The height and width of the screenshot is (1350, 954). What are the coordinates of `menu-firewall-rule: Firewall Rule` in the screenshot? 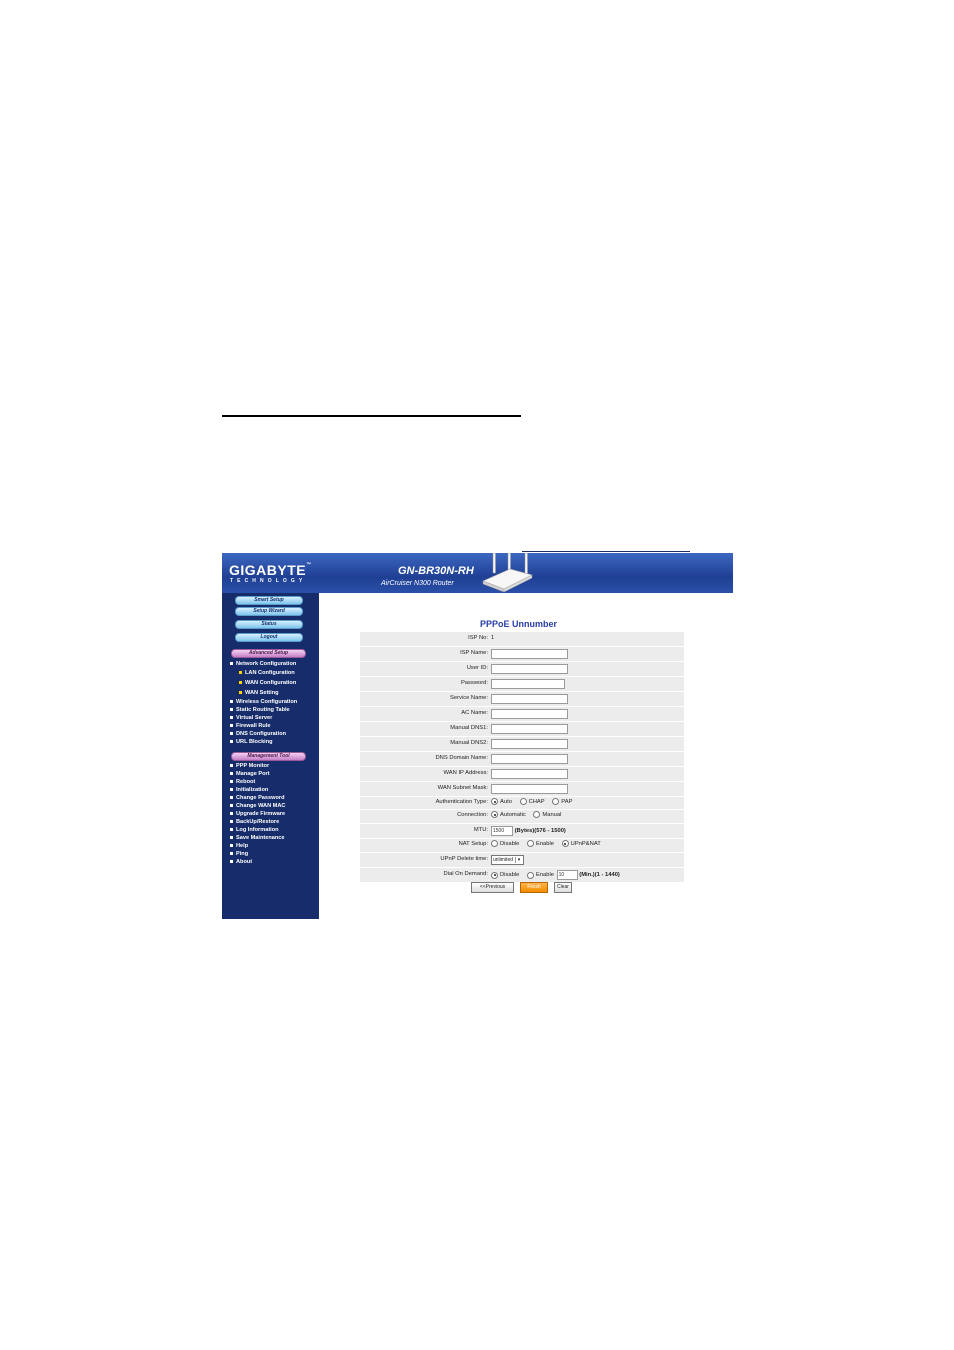 It's located at (274, 726).